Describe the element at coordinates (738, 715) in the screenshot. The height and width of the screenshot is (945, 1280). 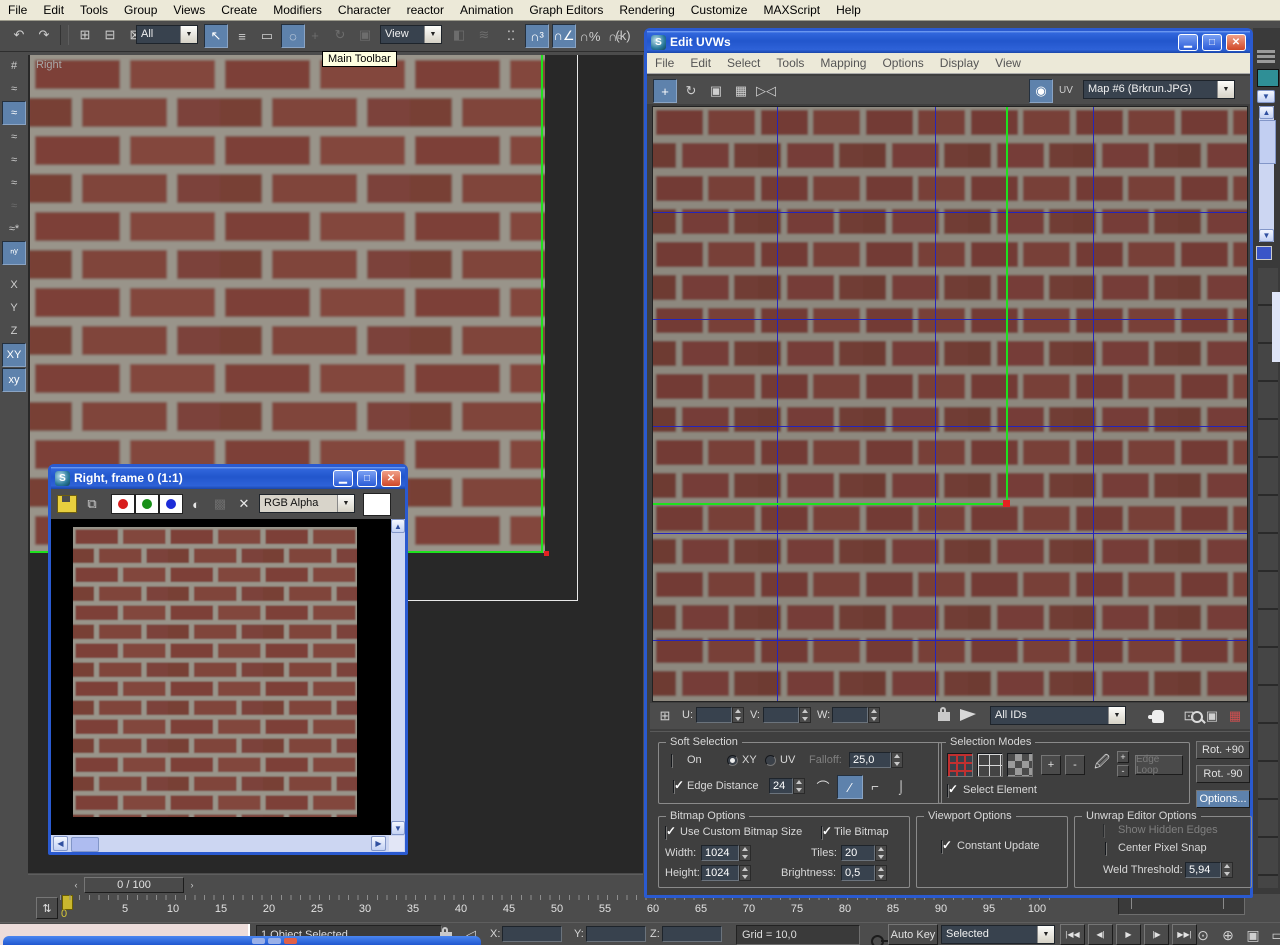
I see `u-spinner` at that location.